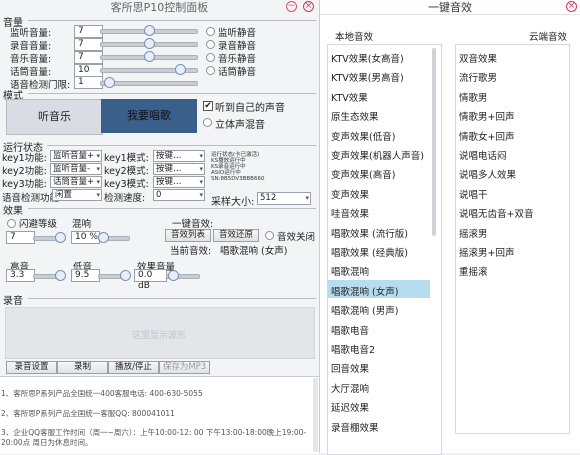 This screenshot has width=580, height=455. Describe the element at coordinates (85, 237) in the screenshot. I see `reverb-input: 10 %` at that location.